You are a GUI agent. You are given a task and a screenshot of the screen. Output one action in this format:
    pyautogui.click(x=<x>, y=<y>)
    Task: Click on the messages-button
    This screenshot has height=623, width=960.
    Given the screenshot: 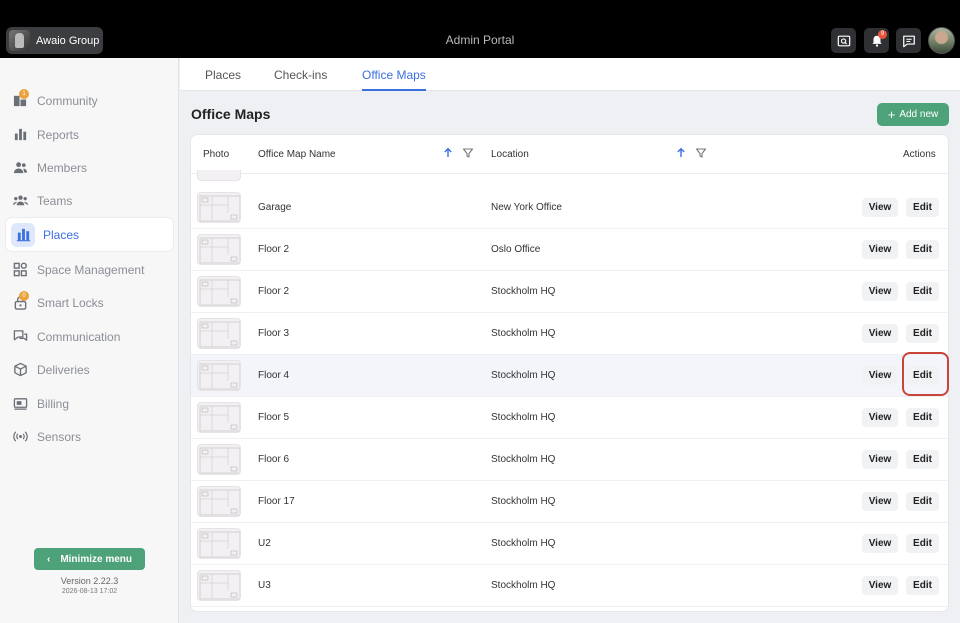 What is the action you would take?
    pyautogui.click(x=908, y=40)
    